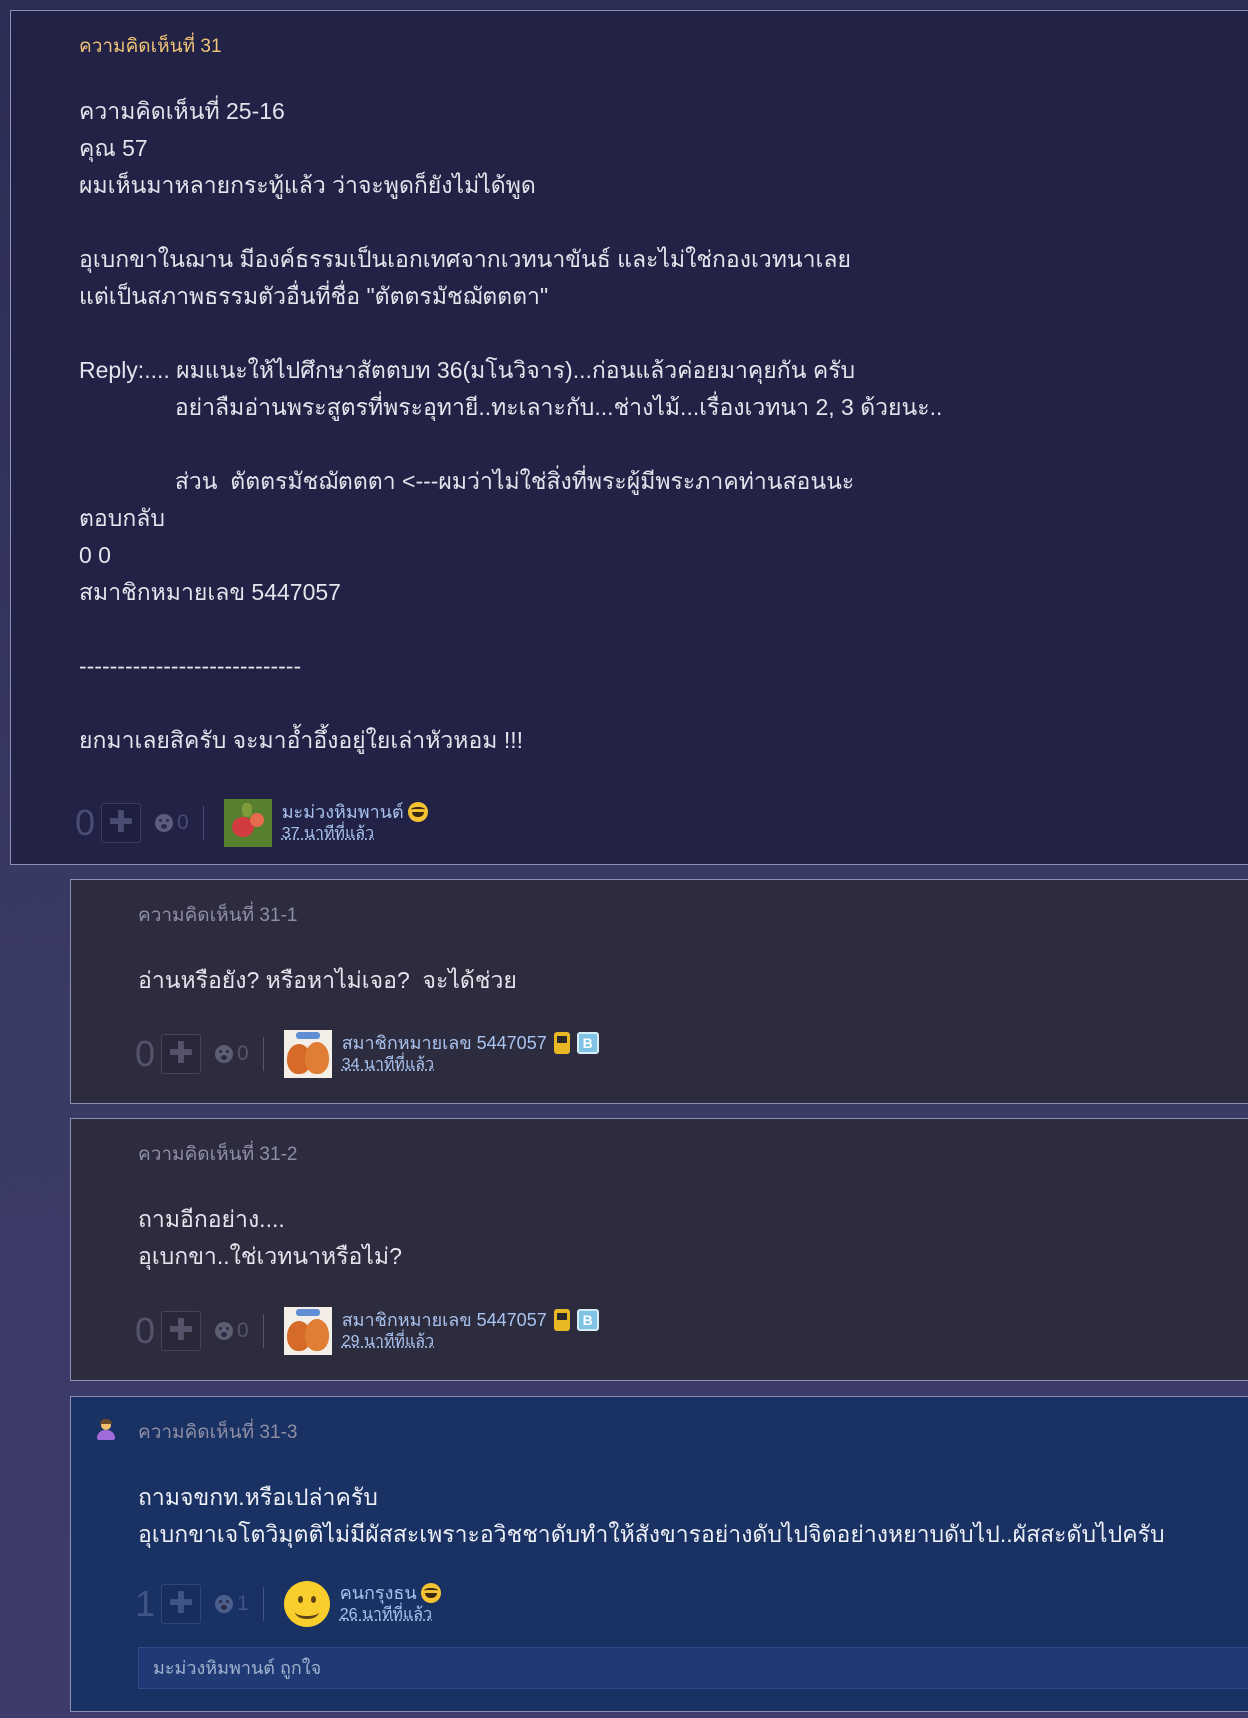 The image size is (1248, 1718). I want to click on liked-by-bar: มะม่วงหิมพานต์ ถูกใจ, so click(693, 1668).